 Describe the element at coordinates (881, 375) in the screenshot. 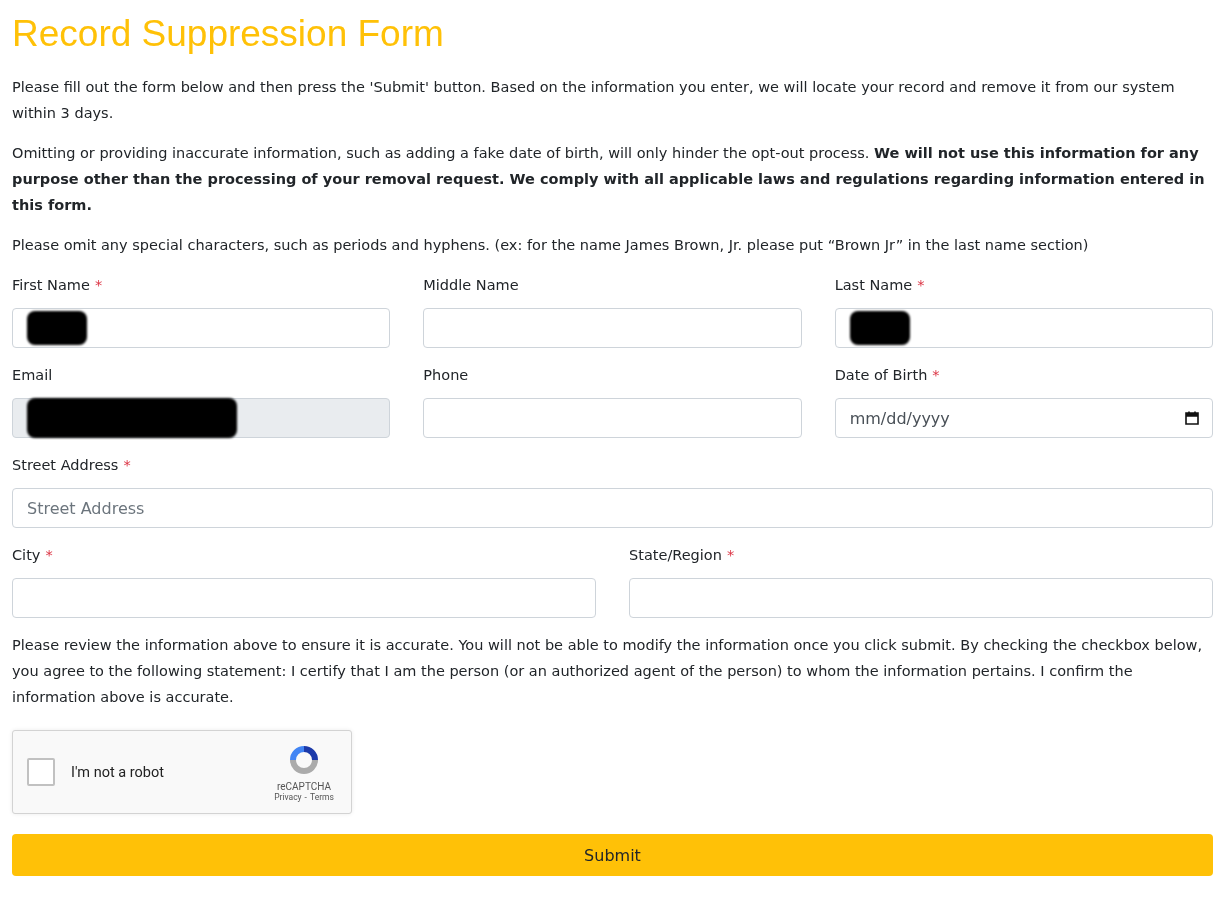

I see `field-label: Date of Birth` at that location.